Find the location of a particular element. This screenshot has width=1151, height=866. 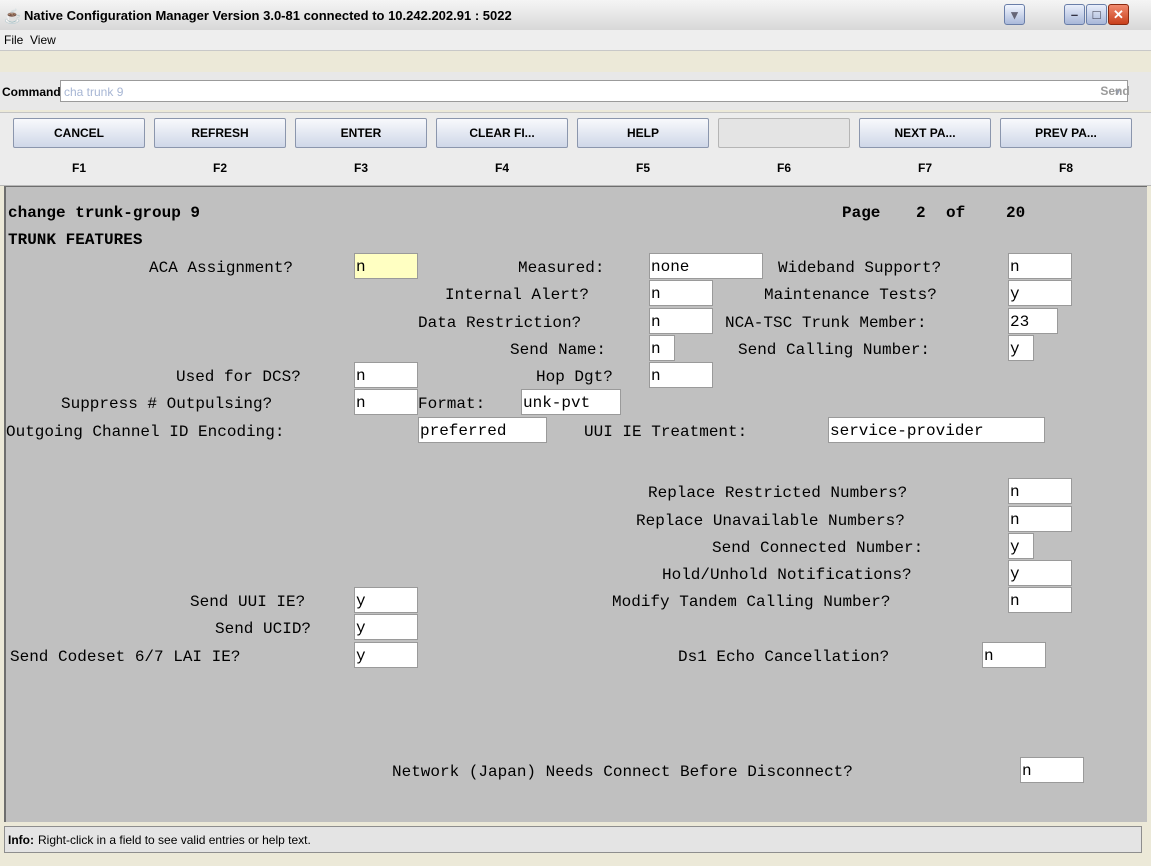

page-label: Page is located at coordinates (861, 213).